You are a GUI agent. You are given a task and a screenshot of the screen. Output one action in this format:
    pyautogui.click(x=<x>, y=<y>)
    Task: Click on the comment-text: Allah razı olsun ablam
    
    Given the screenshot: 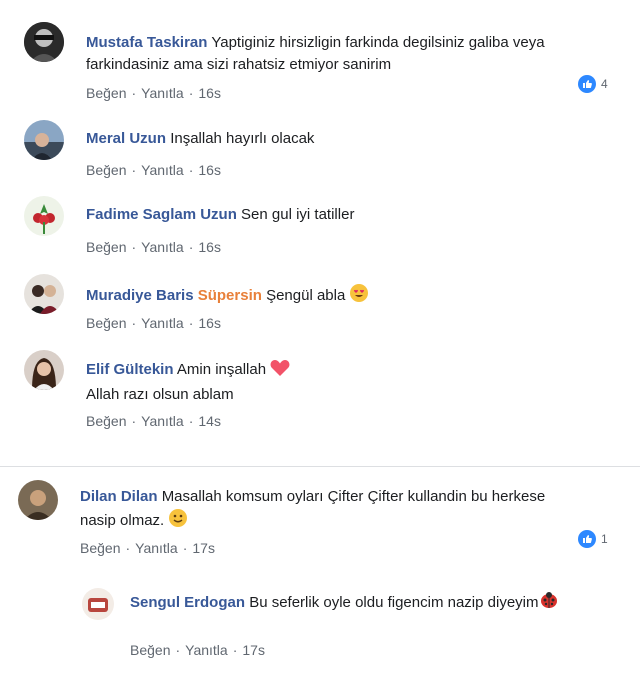 What is the action you would take?
    pyautogui.click(x=160, y=394)
    